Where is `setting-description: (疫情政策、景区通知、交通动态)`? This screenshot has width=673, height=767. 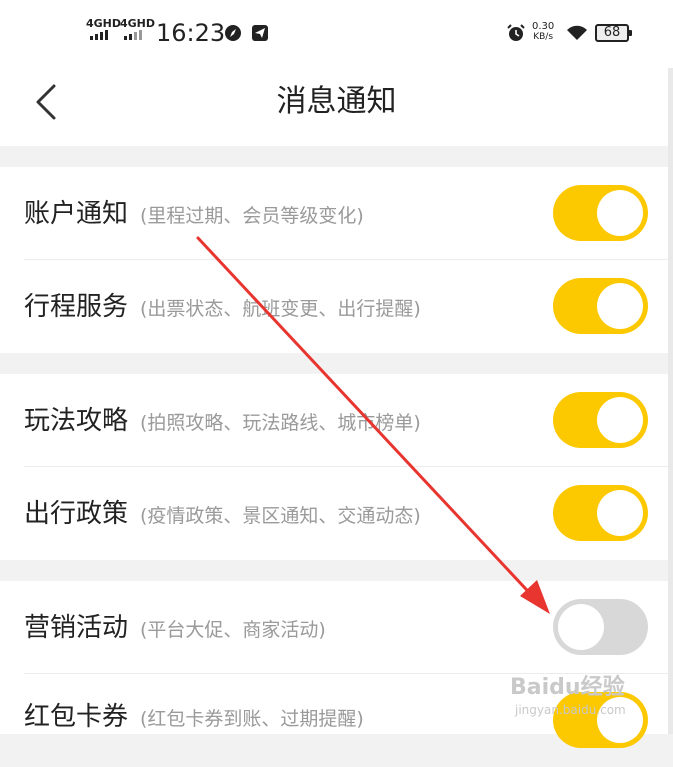
setting-description: (疫情政策、景区通知、交通动态) is located at coordinates (280, 516).